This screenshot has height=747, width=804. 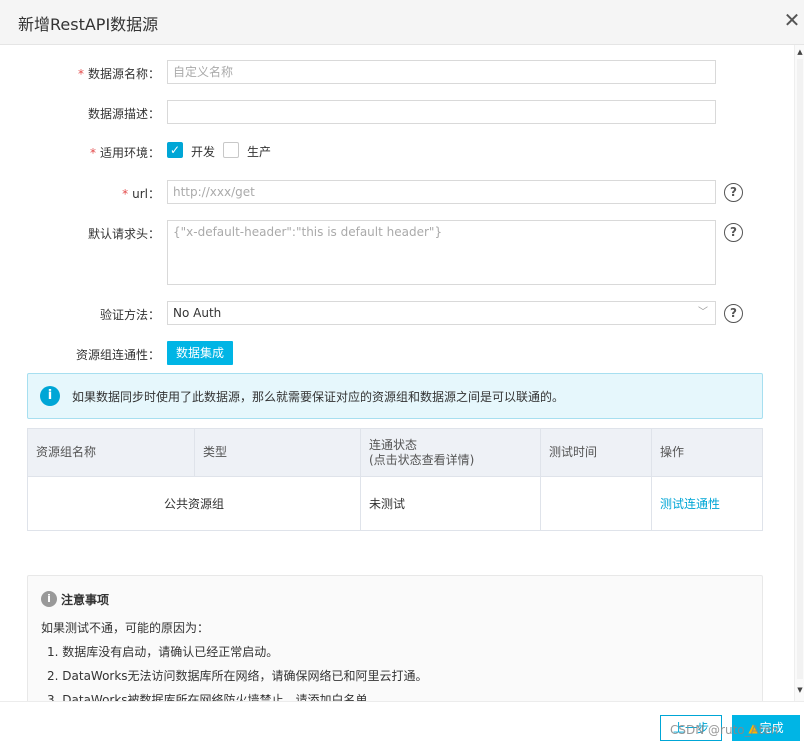 I want to click on watermark: CSDN @ruto_Aten, so click(x=724, y=730).